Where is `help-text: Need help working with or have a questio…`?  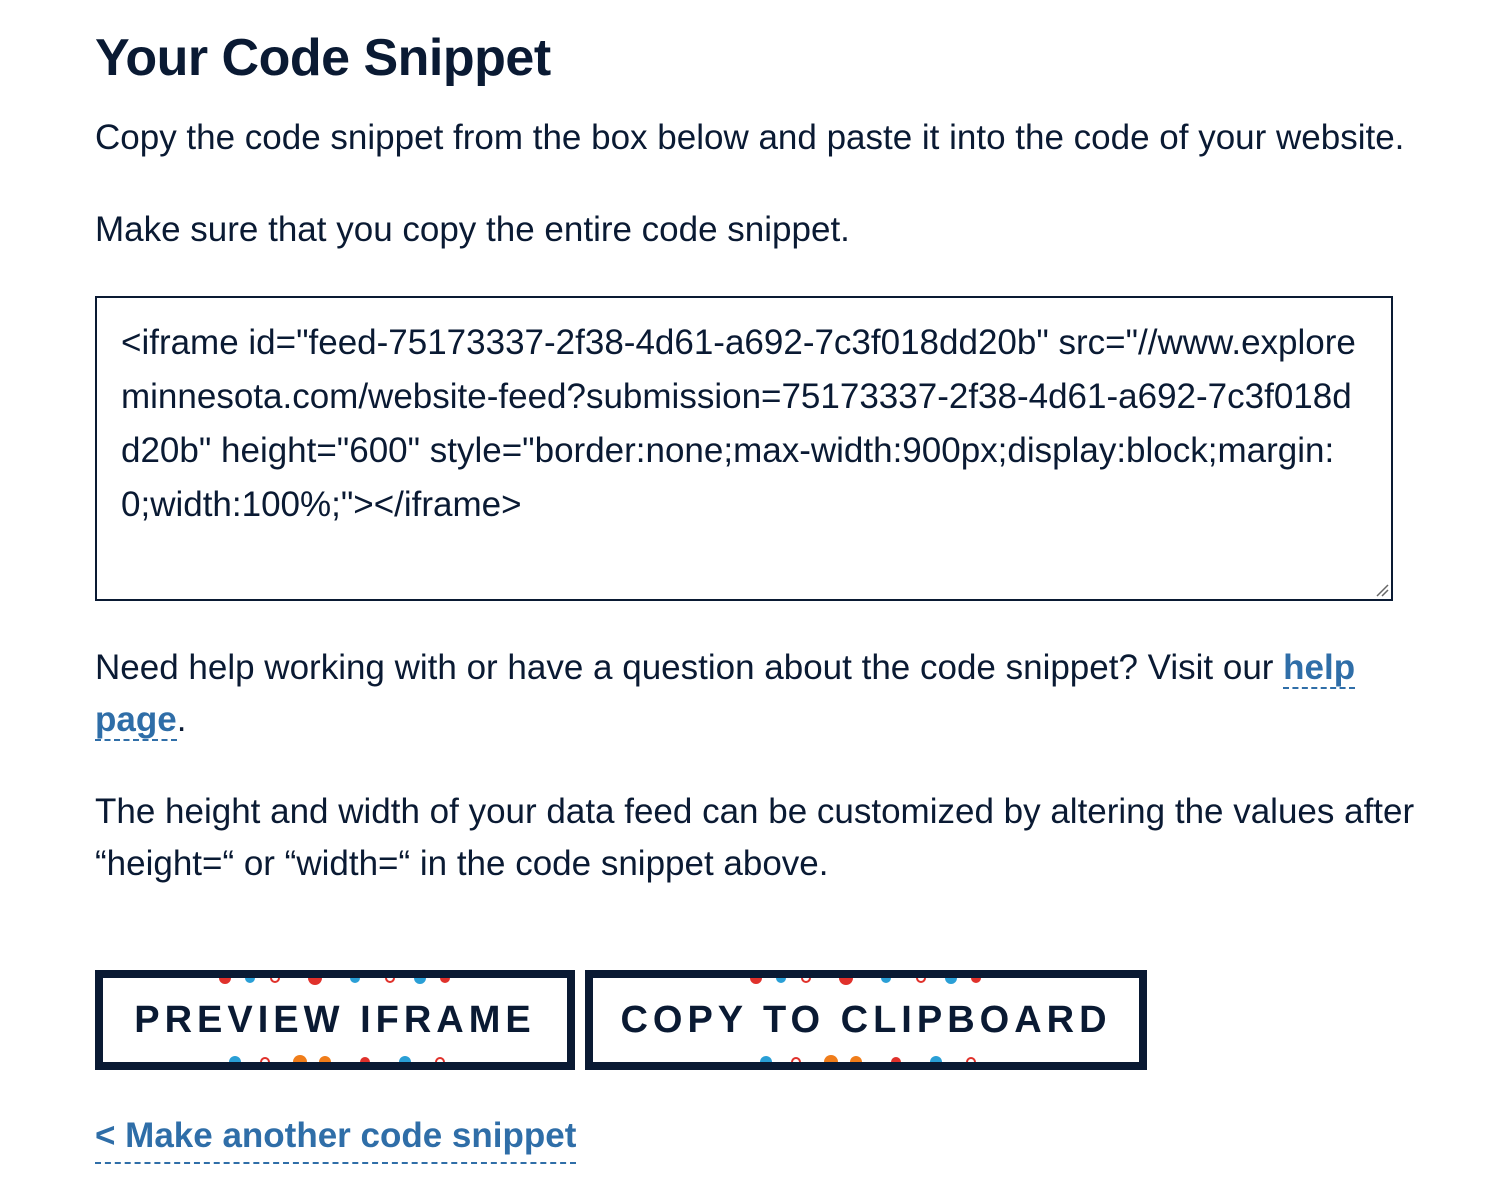 help-text: Need help working with or have a questio… is located at coordinates (689, 667).